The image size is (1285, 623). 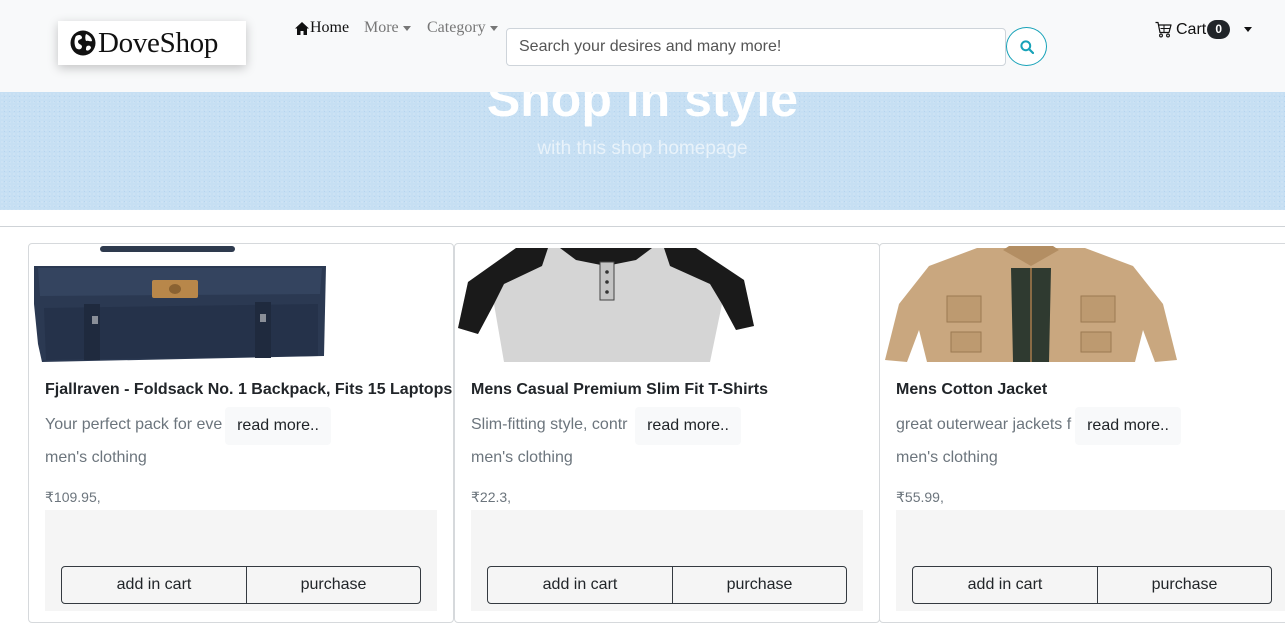 I want to click on search-button, so click(x=1026, y=46).